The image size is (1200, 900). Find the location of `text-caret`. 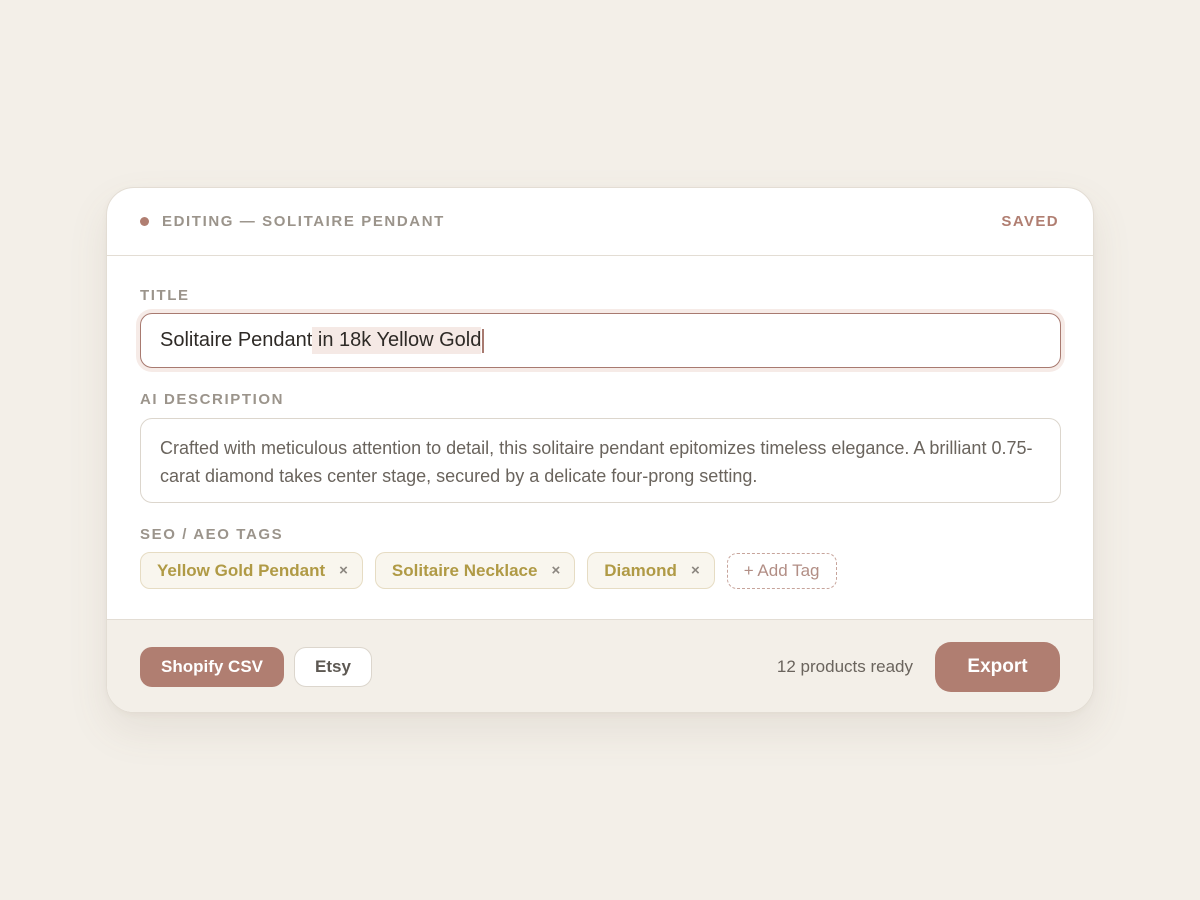

text-caret is located at coordinates (483, 340).